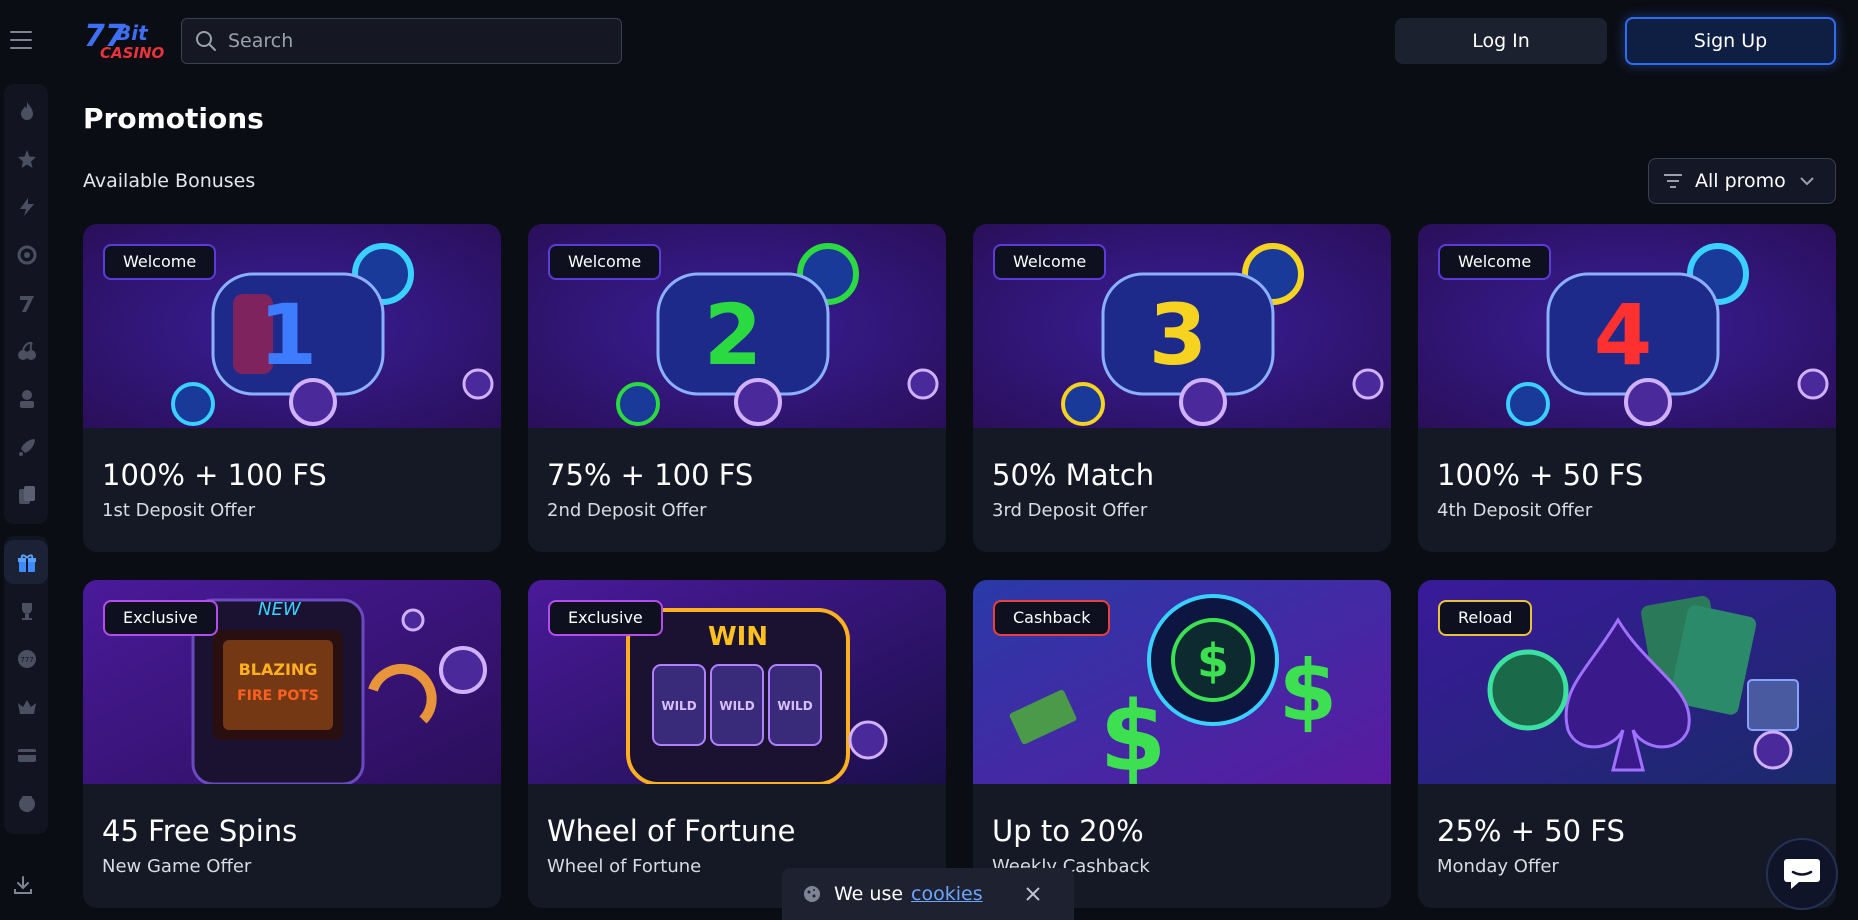 This screenshot has width=1858, height=920. I want to click on slot-seven-icon, so click(27, 303).